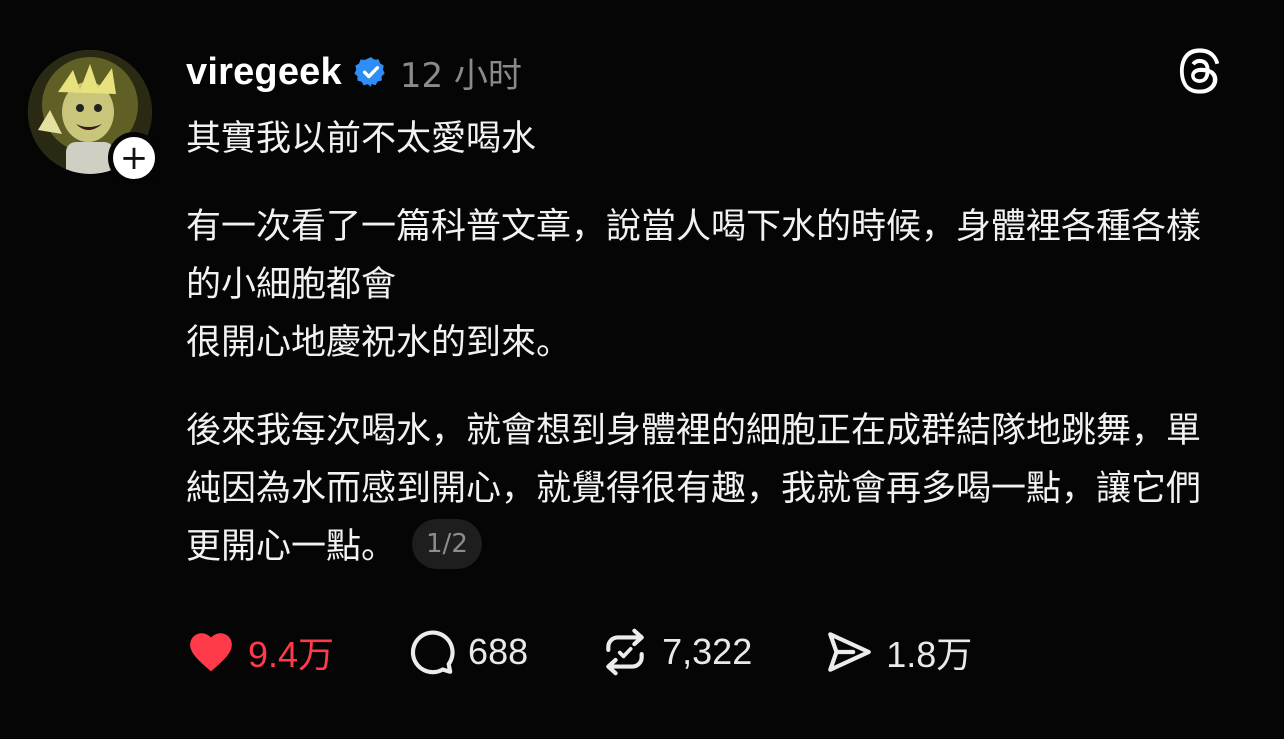 The width and height of the screenshot is (1284, 739). I want to click on page-indicator: 1/2, so click(447, 544).